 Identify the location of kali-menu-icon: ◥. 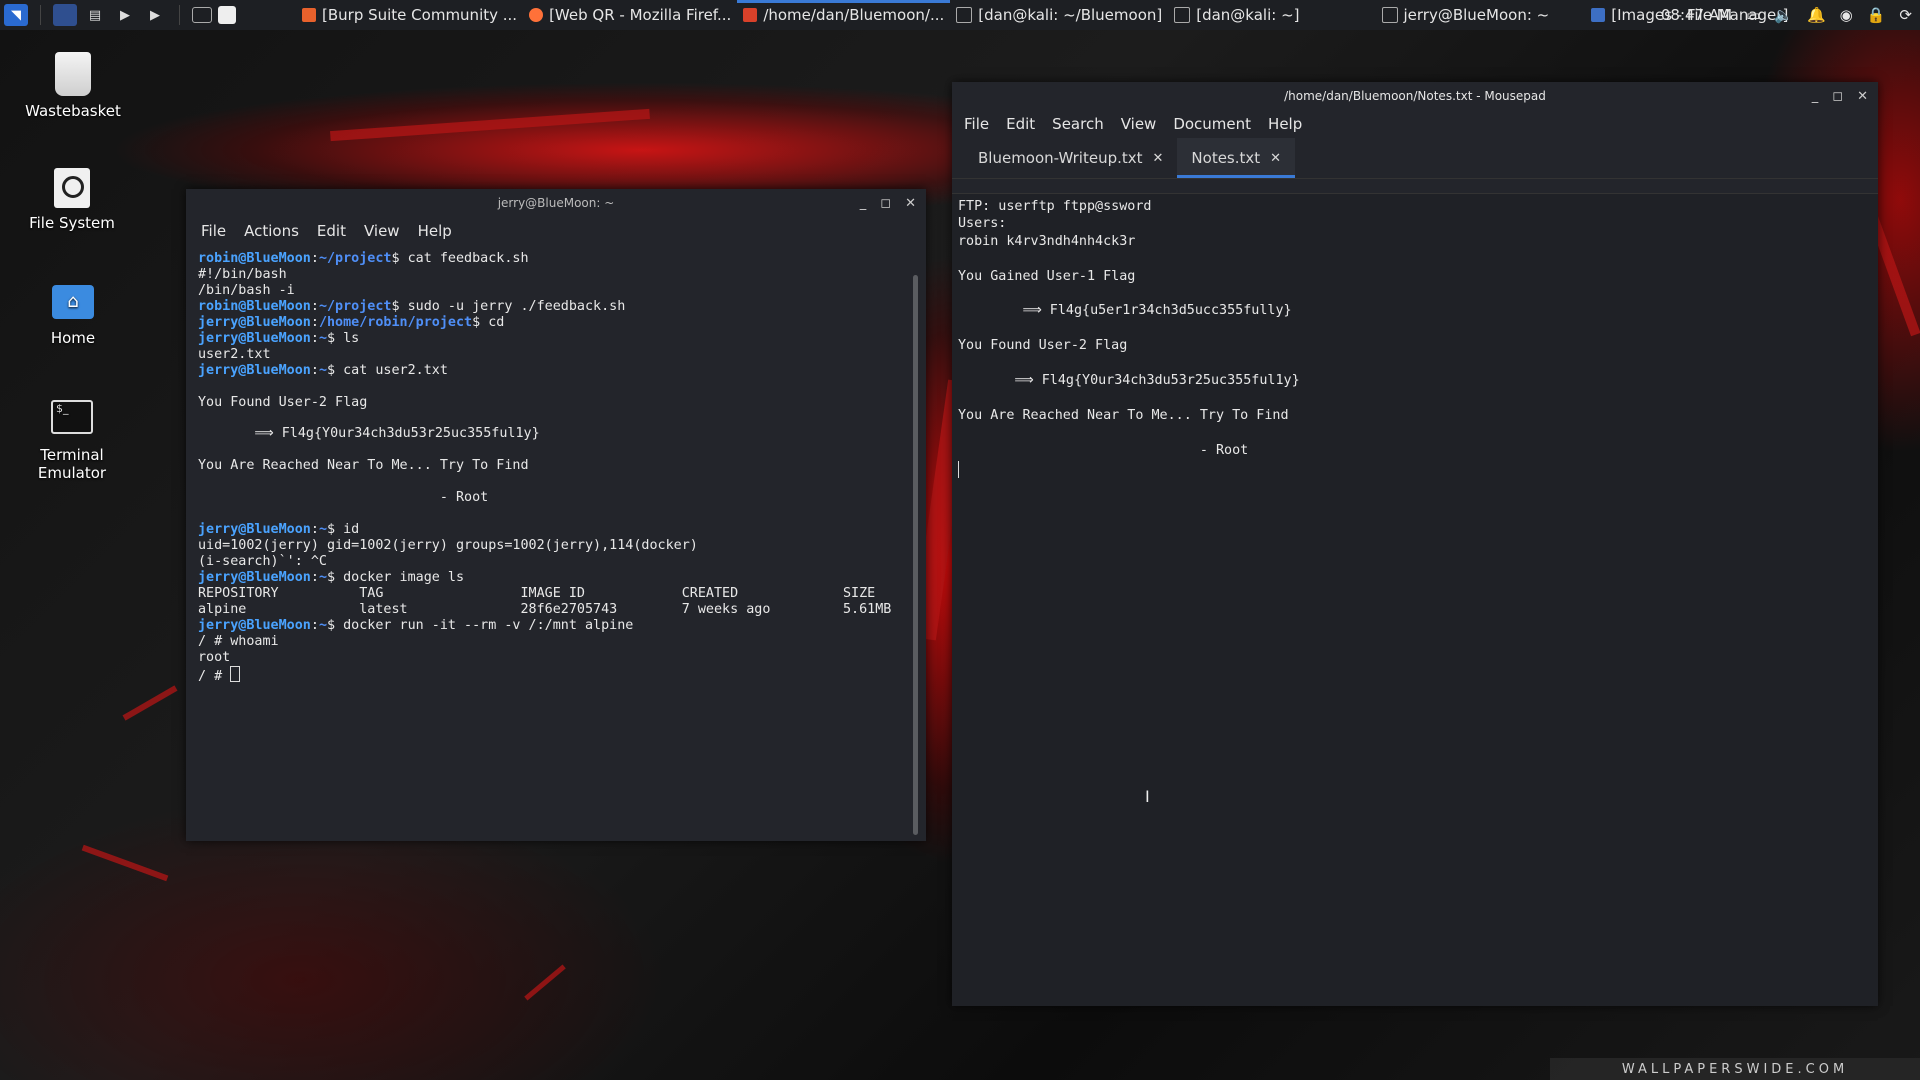
(16, 15).